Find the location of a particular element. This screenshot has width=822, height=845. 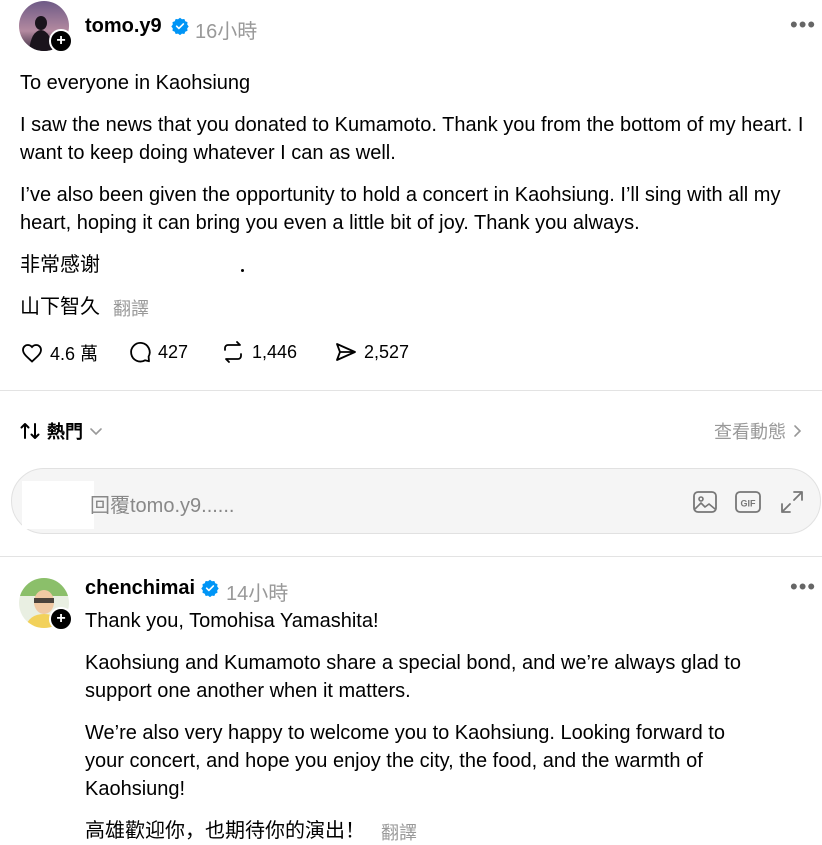

sort-label: 熱門 is located at coordinates (65, 432).